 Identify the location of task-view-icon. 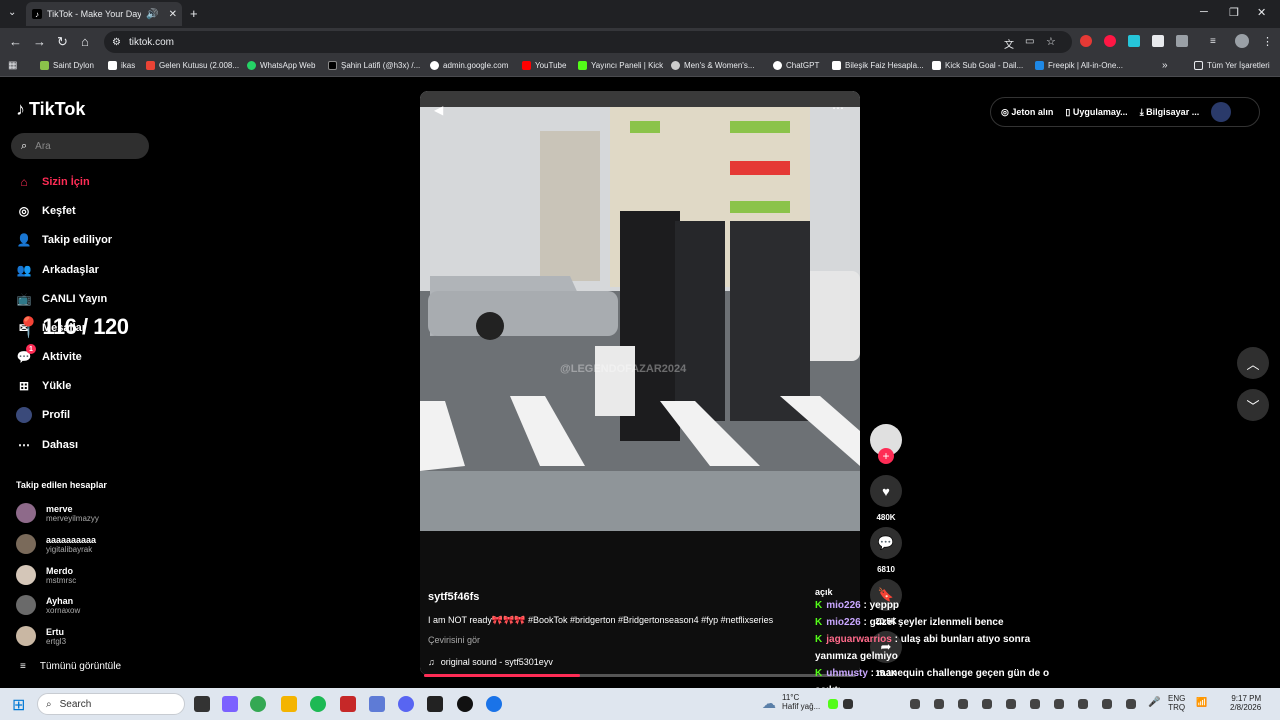
(202, 704).